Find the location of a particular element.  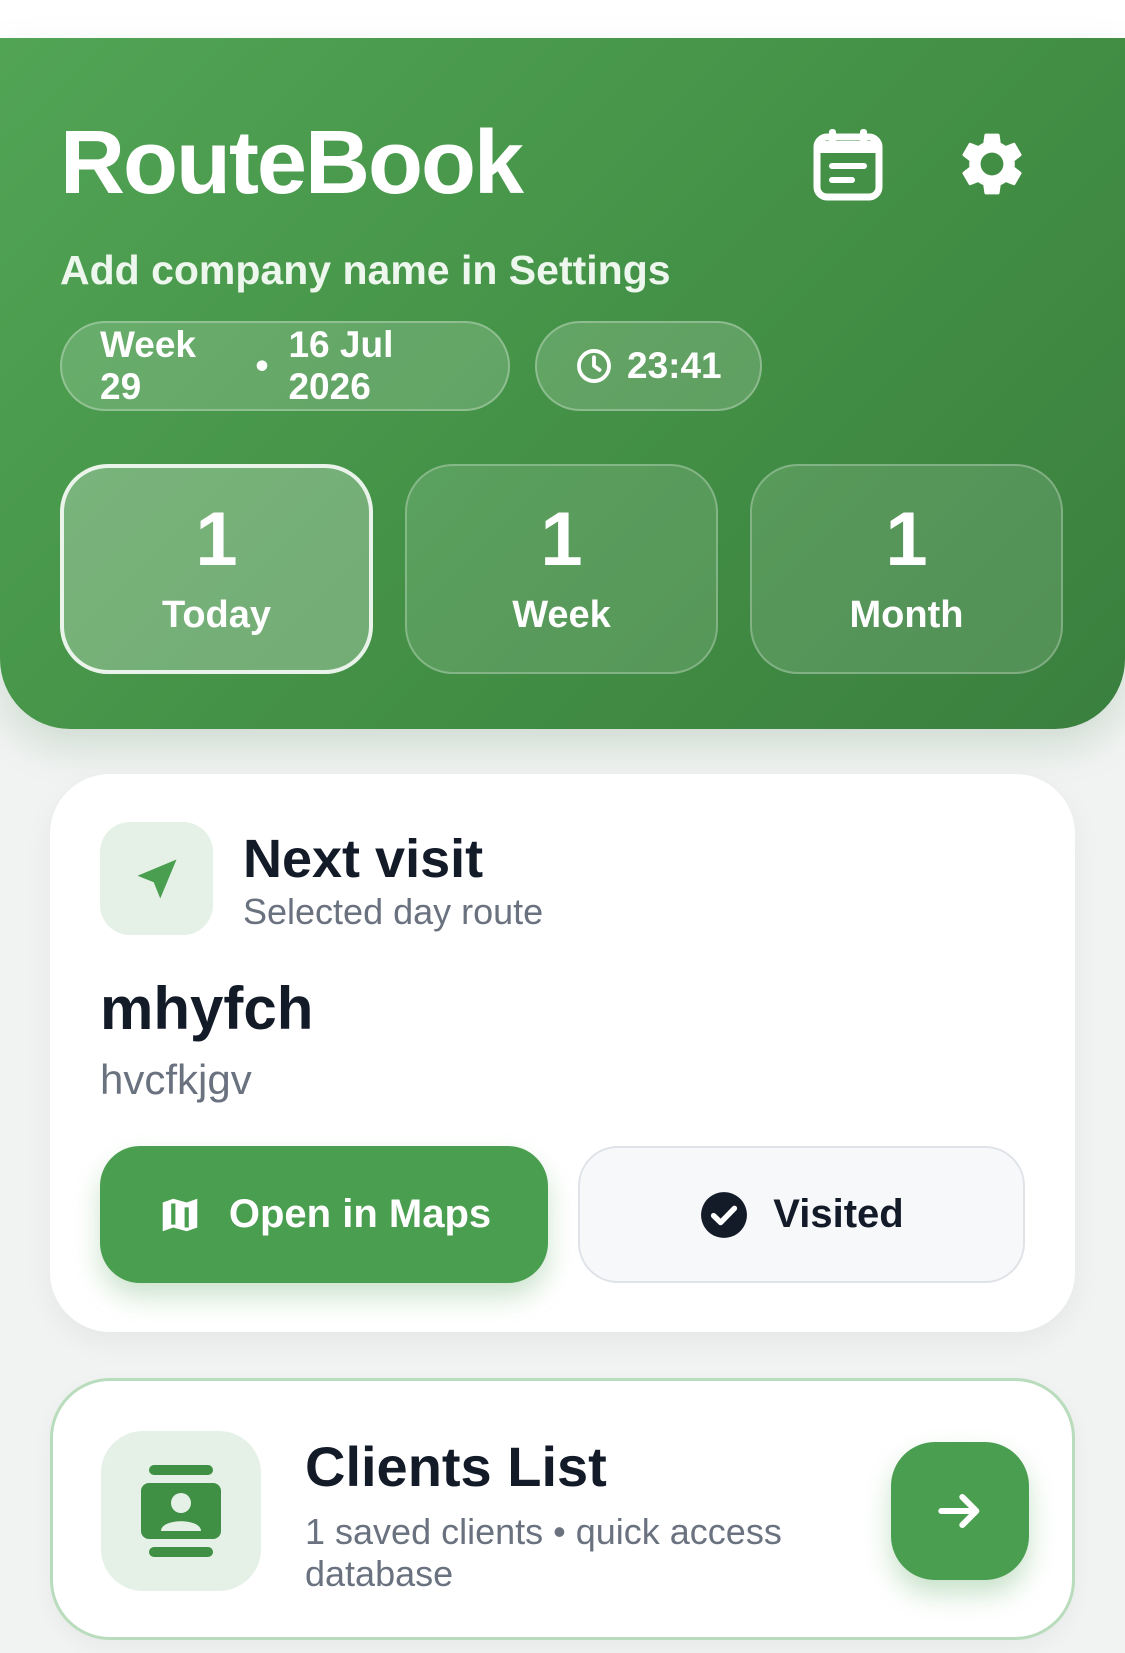

navigation-arrow-icon is located at coordinates (156, 878).